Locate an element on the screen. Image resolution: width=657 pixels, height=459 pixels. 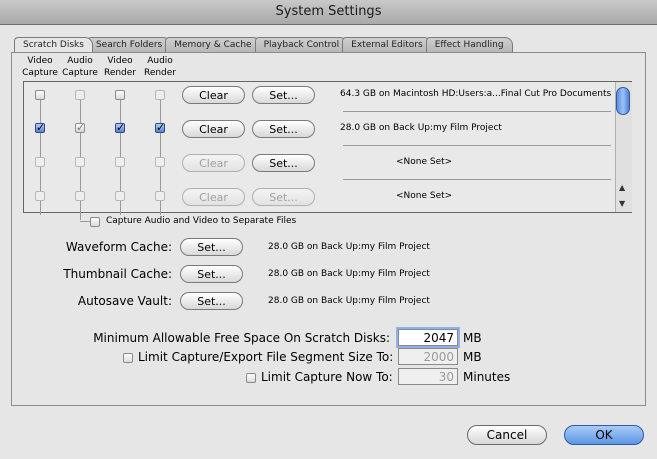
scroll-down-icon: ▼ is located at coordinates (622, 203).